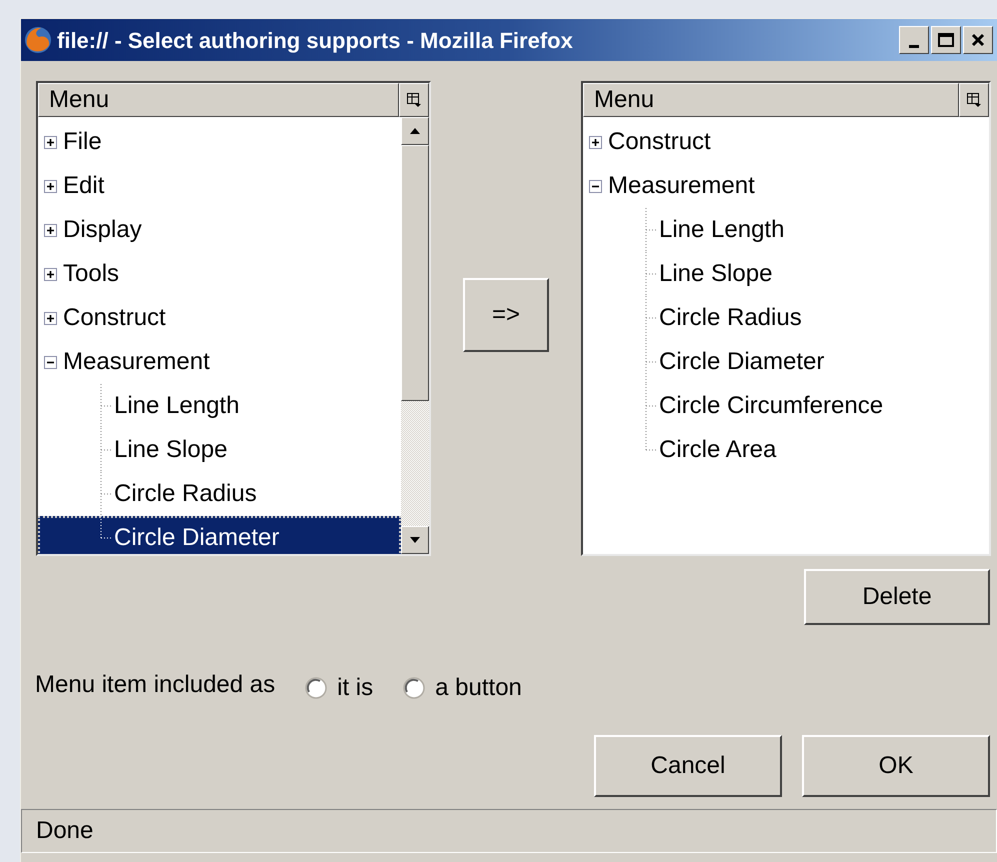 The height and width of the screenshot is (862, 997). I want to click on ok-button: OK, so click(896, 766).